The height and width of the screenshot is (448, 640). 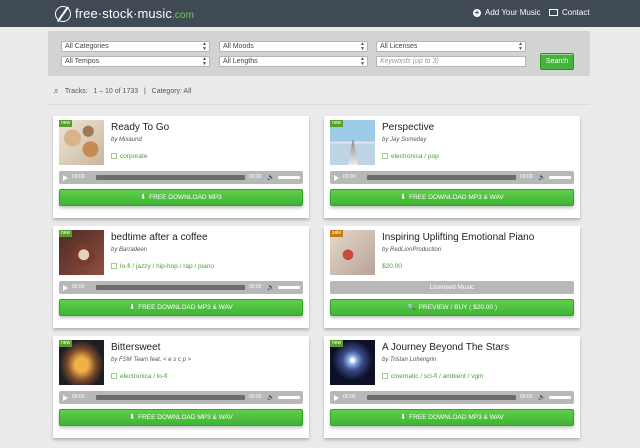 What do you see at coordinates (167, 266) in the screenshot?
I see `track-tags-text: lo-fi / jazzy / hip-hop / rap / piano` at bounding box center [167, 266].